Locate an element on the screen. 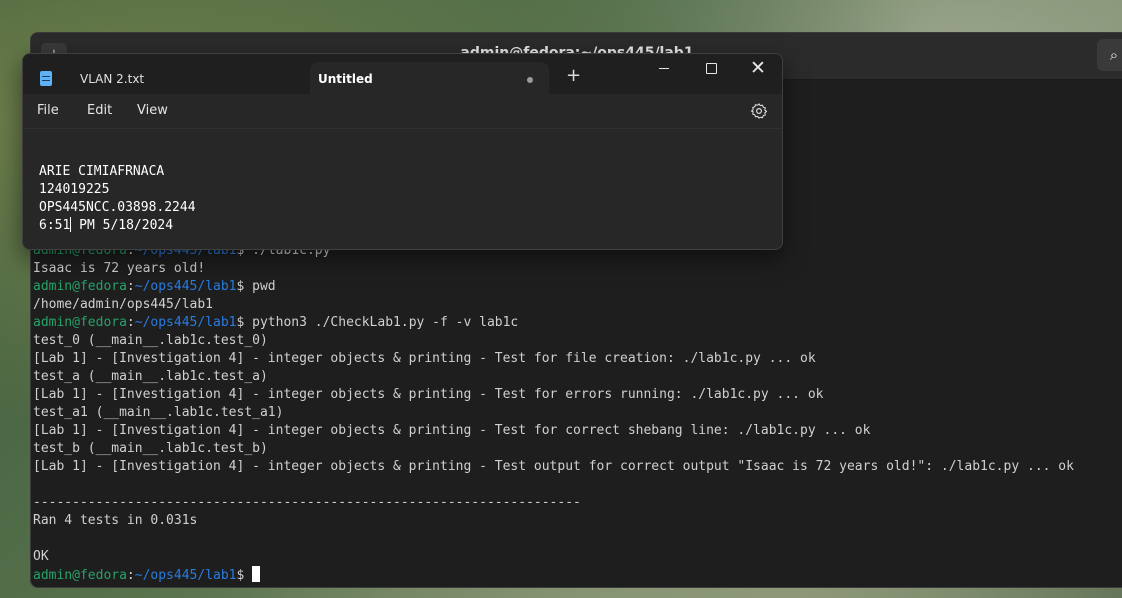  notepad-app-icon is located at coordinates (46, 78).